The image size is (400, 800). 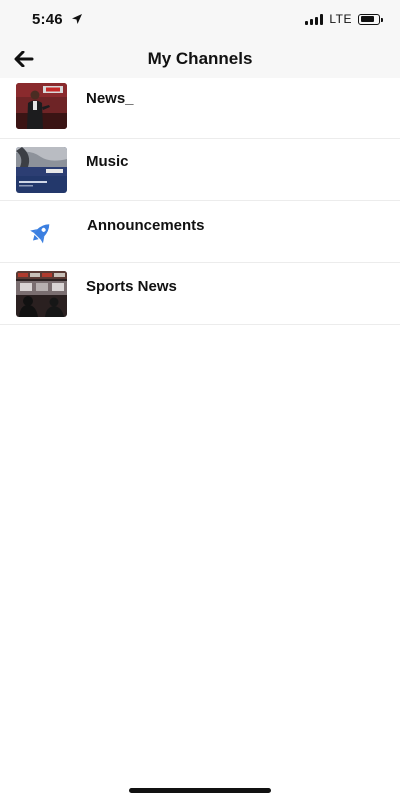 What do you see at coordinates (41, 232) in the screenshot?
I see `rocket-icon` at bounding box center [41, 232].